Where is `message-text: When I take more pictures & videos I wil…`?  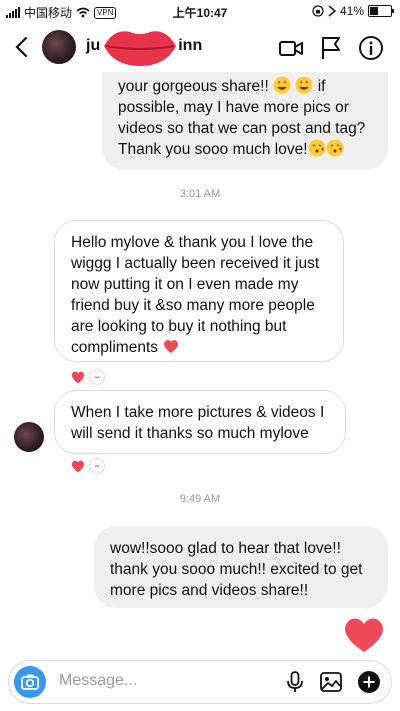
message-text: When I take more pictures & videos I wil… is located at coordinates (198, 423).